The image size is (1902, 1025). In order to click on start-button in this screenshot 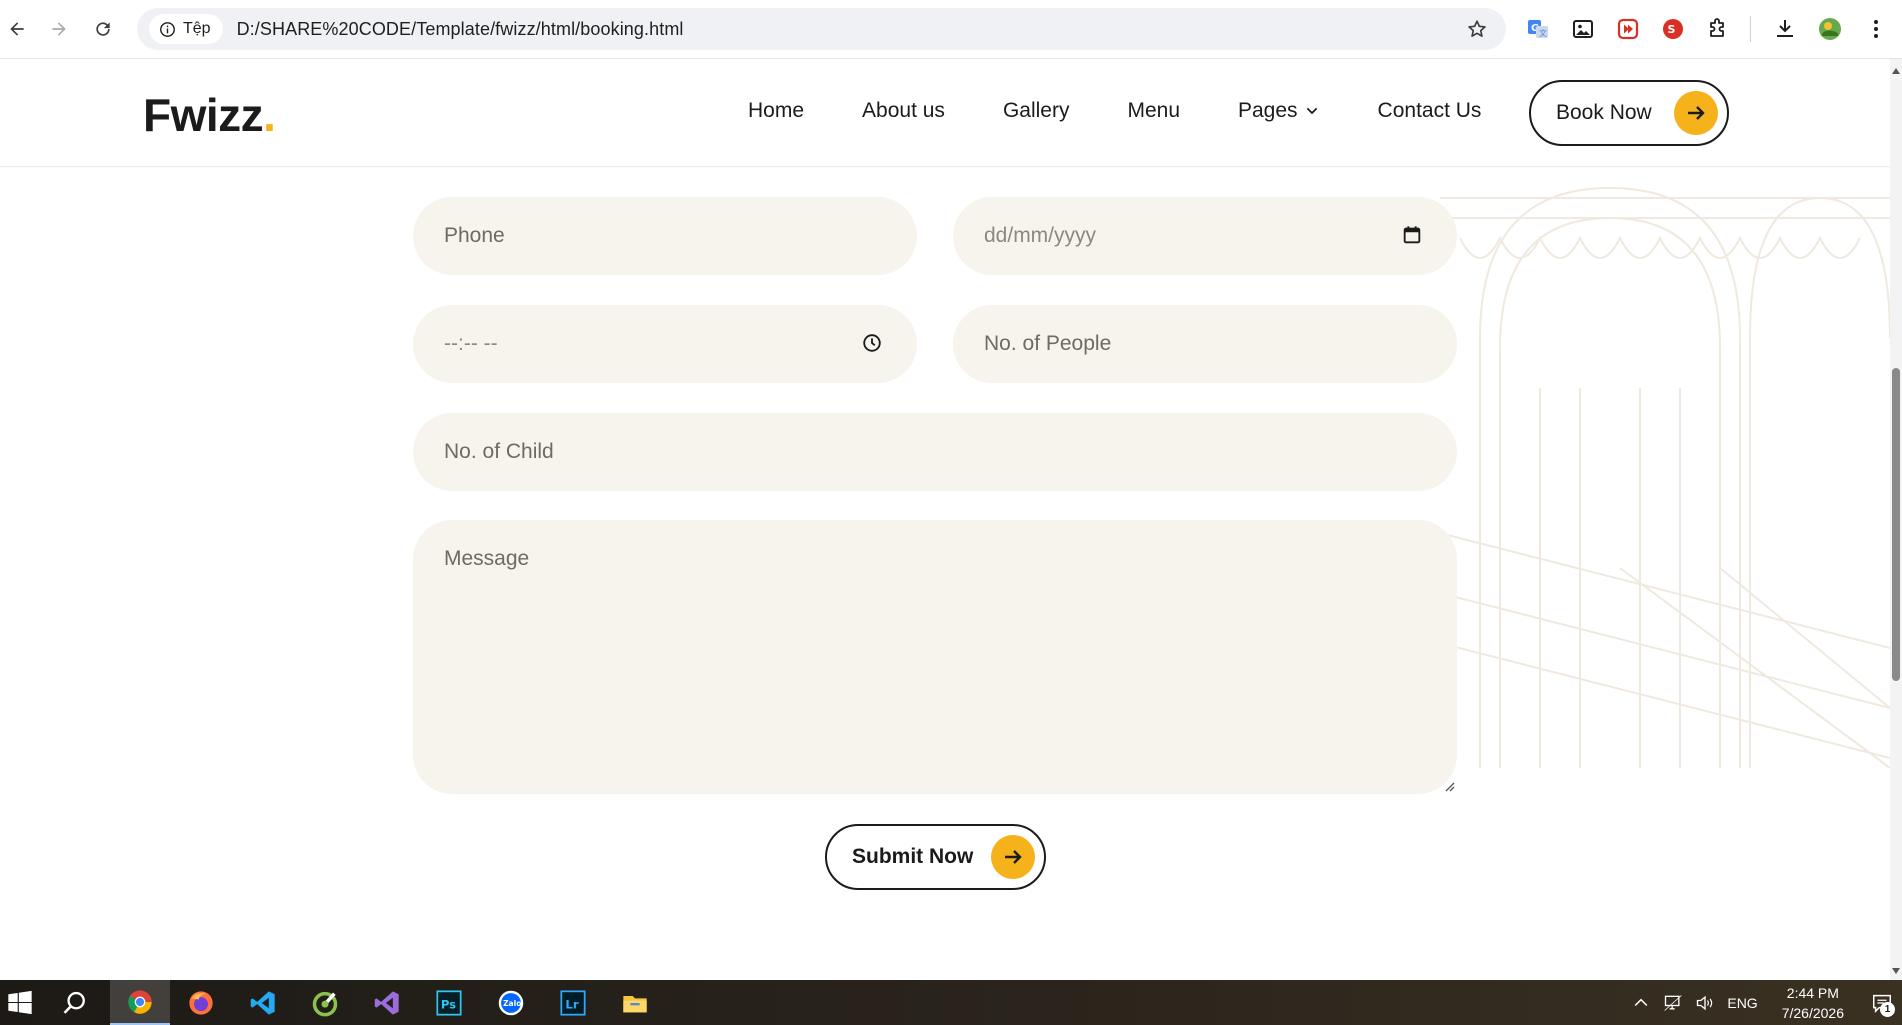, I will do `click(20, 1002)`.